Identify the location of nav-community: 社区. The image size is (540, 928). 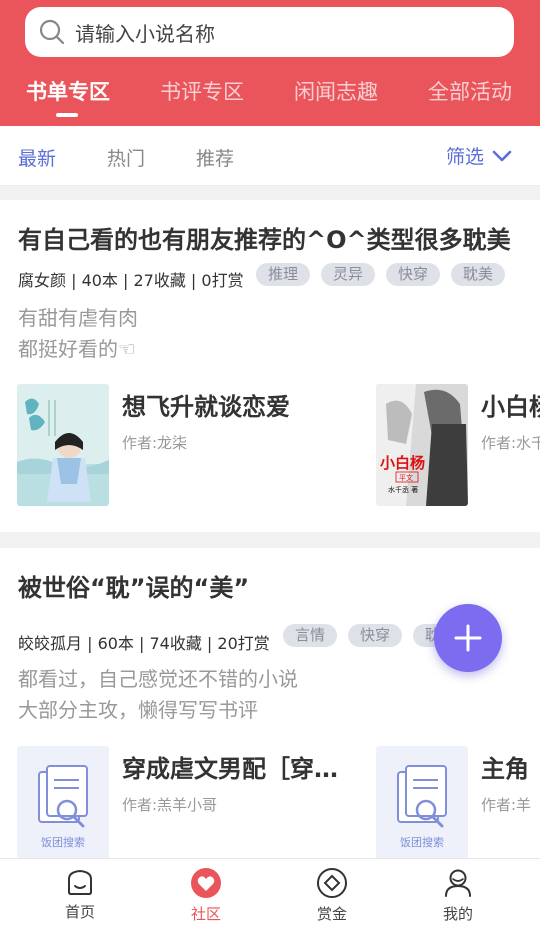
(206, 895).